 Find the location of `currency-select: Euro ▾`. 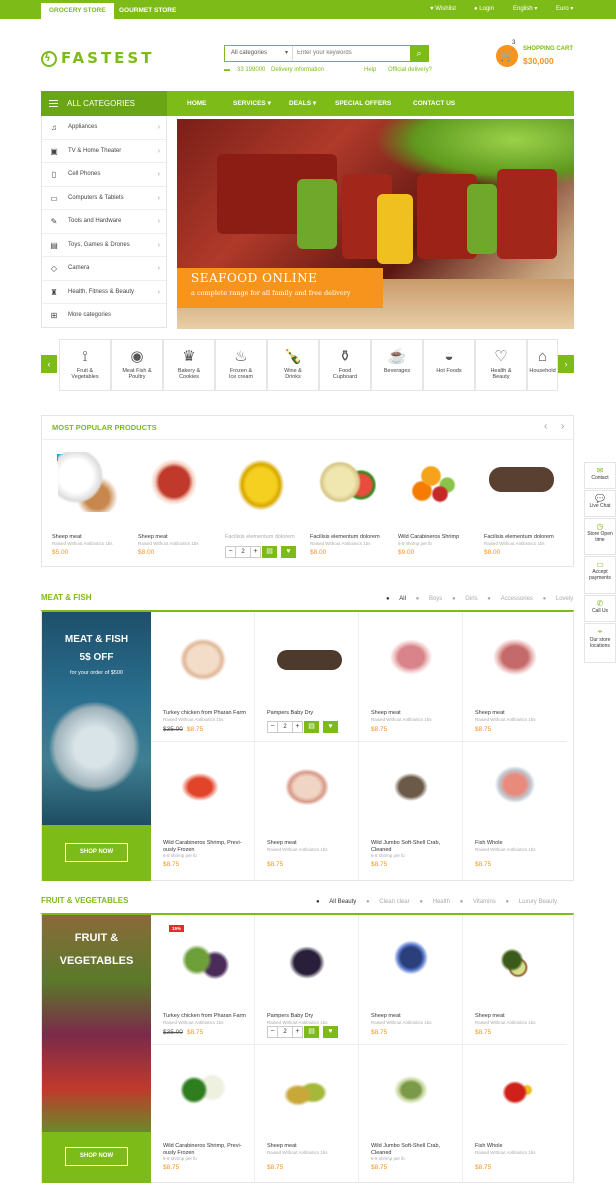

currency-select: Euro ▾ is located at coordinates (564, 9).